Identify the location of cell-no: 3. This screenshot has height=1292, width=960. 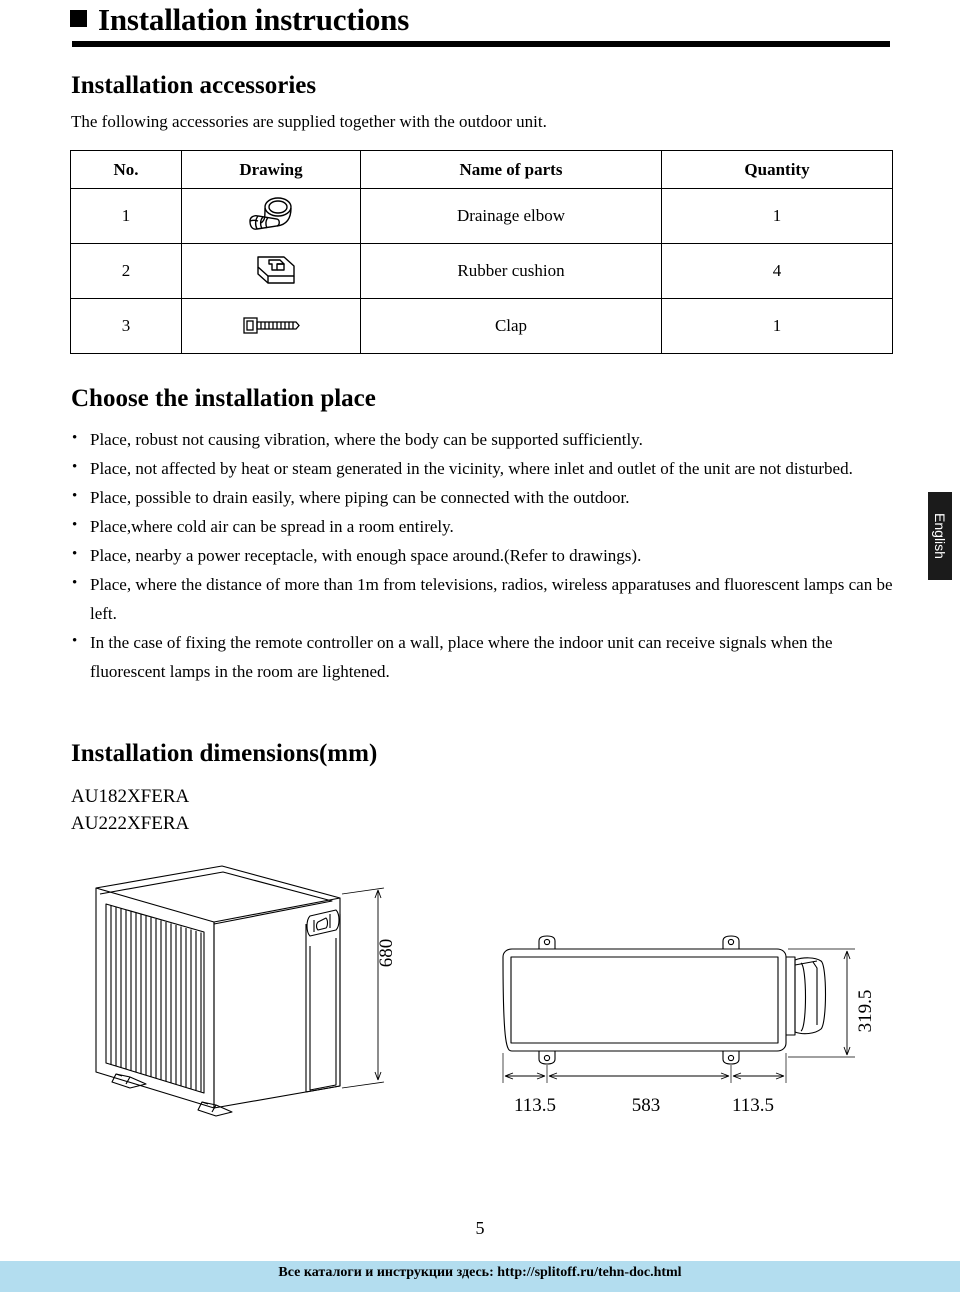
(126, 326).